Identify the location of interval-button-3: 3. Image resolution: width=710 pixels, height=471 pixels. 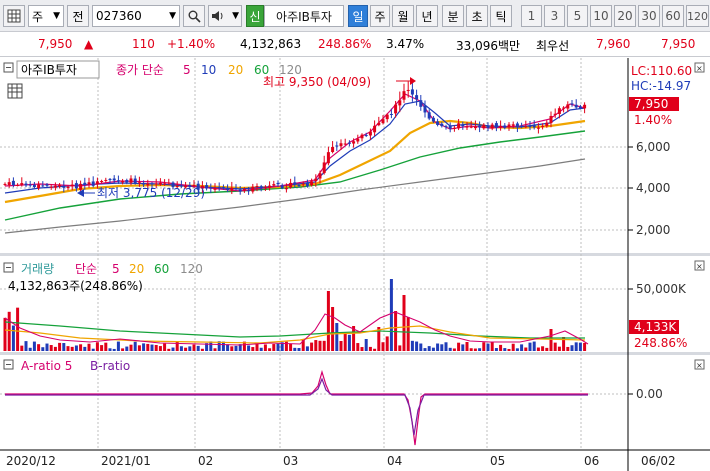
(554, 16).